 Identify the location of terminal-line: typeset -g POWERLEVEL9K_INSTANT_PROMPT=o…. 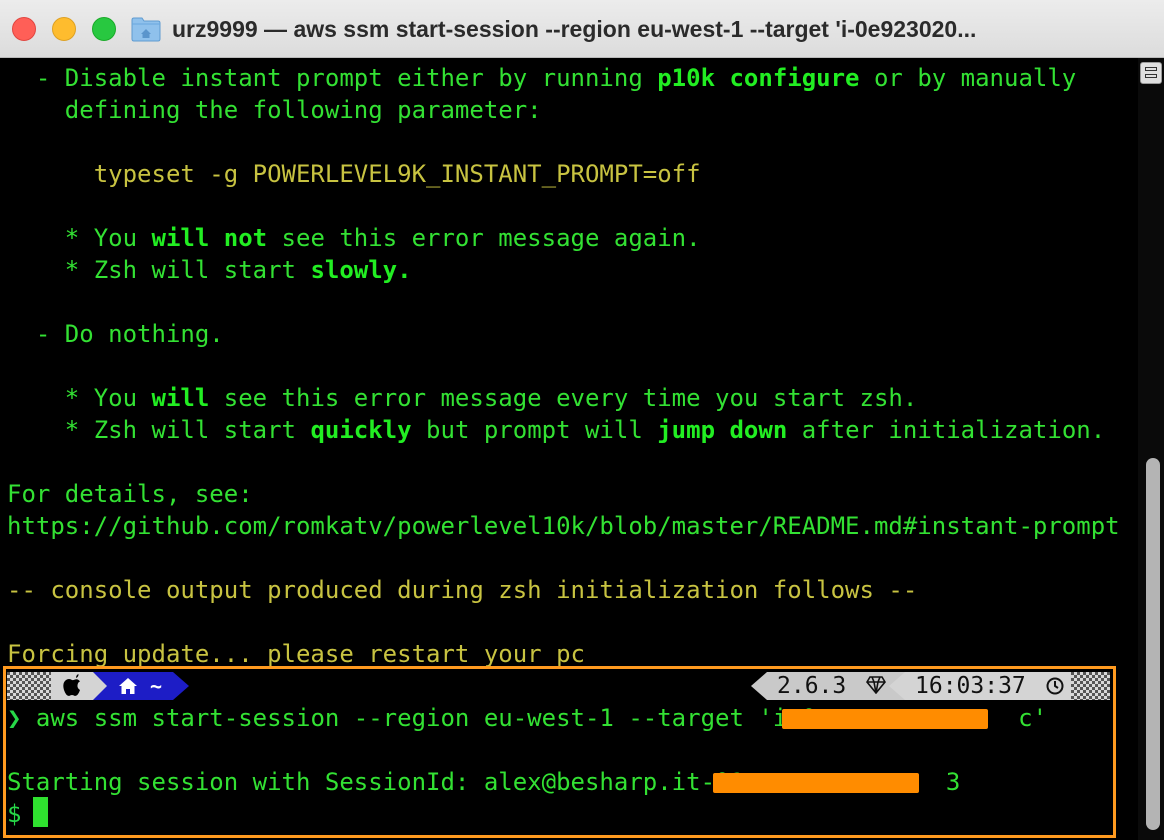
(354, 174).